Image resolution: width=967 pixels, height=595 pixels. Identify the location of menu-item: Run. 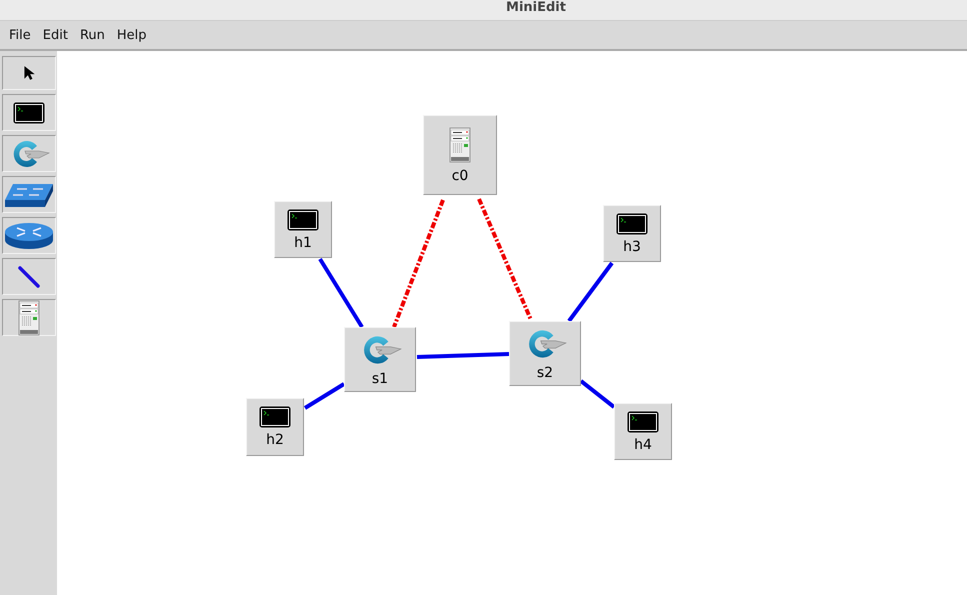
(92, 35).